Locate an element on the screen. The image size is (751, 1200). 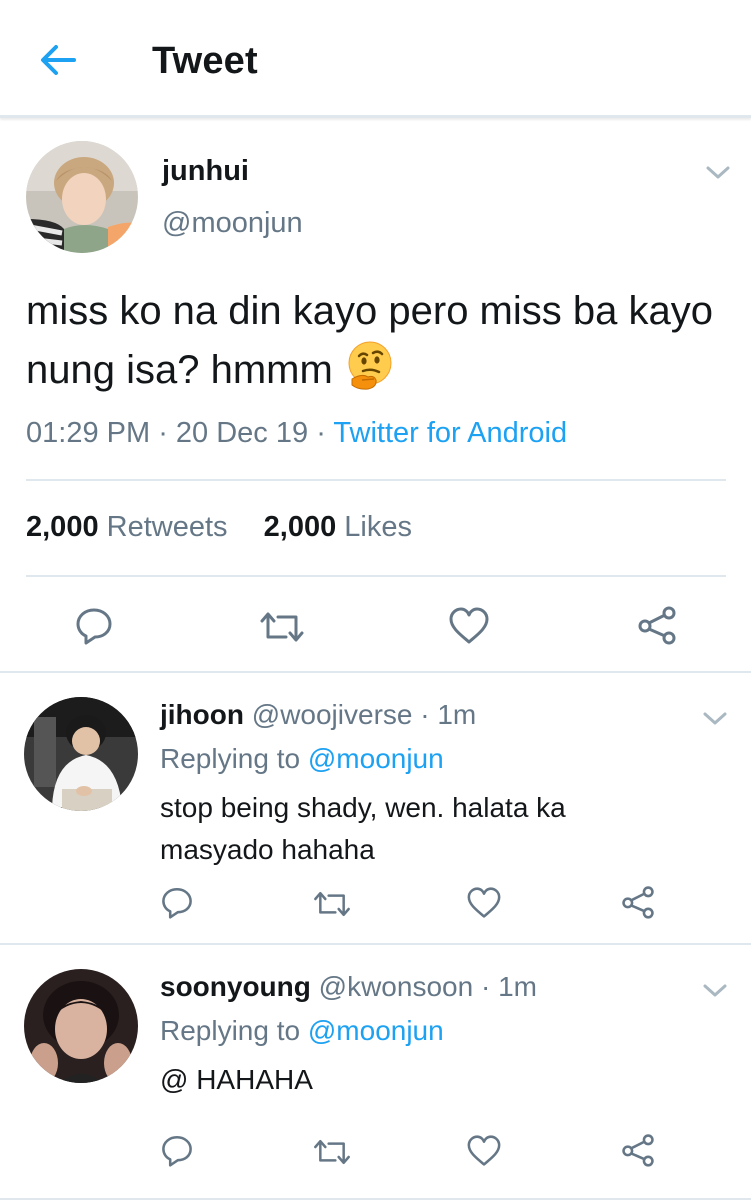
author-name: soonyoung is located at coordinates (235, 986).